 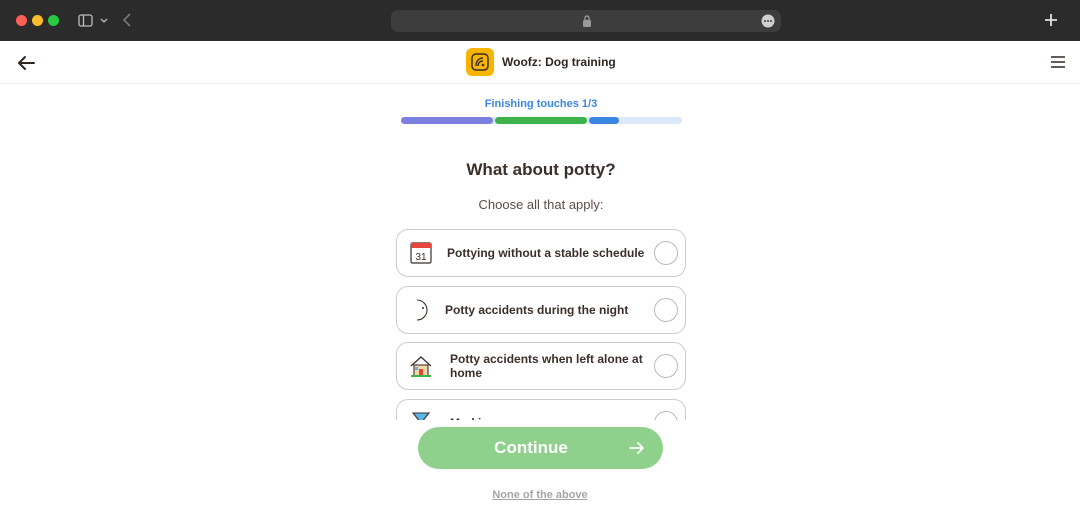 What do you see at coordinates (93, 21) in the screenshot?
I see `sidebar-toggle-icon` at bounding box center [93, 21].